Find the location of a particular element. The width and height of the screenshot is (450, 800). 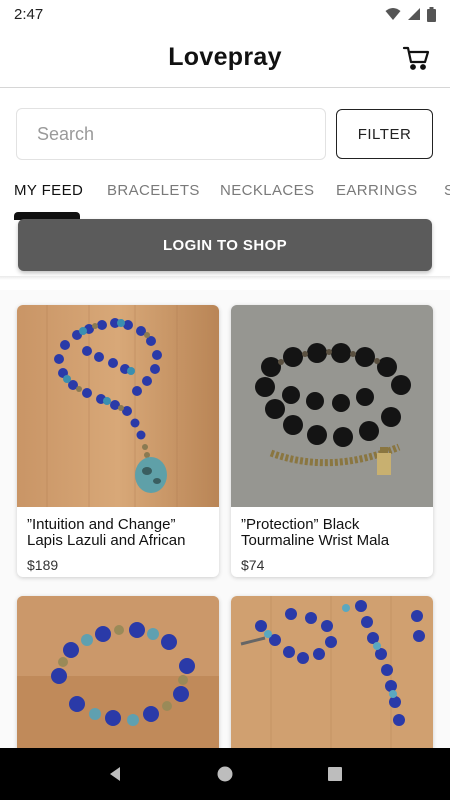

category-tabs: MY FEED BRACELETS NECKLACES EARRINGS S is located at coordinates (225, 198).